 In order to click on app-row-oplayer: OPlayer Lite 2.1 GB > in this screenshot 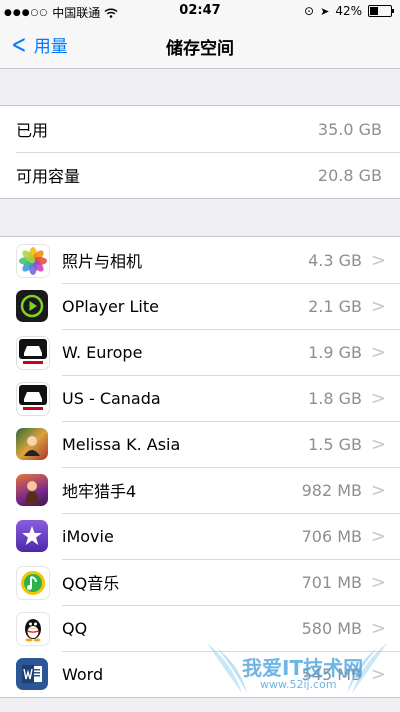, I will do `click(200, 306)`.